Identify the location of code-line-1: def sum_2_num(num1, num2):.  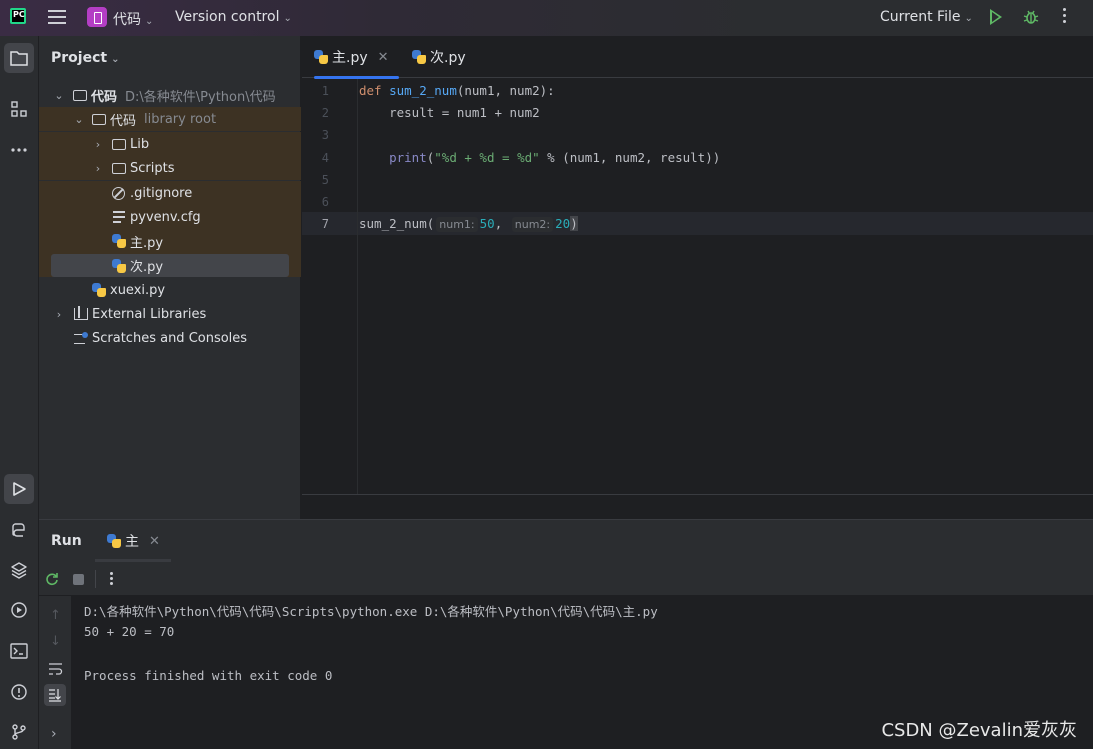
(457, 90).